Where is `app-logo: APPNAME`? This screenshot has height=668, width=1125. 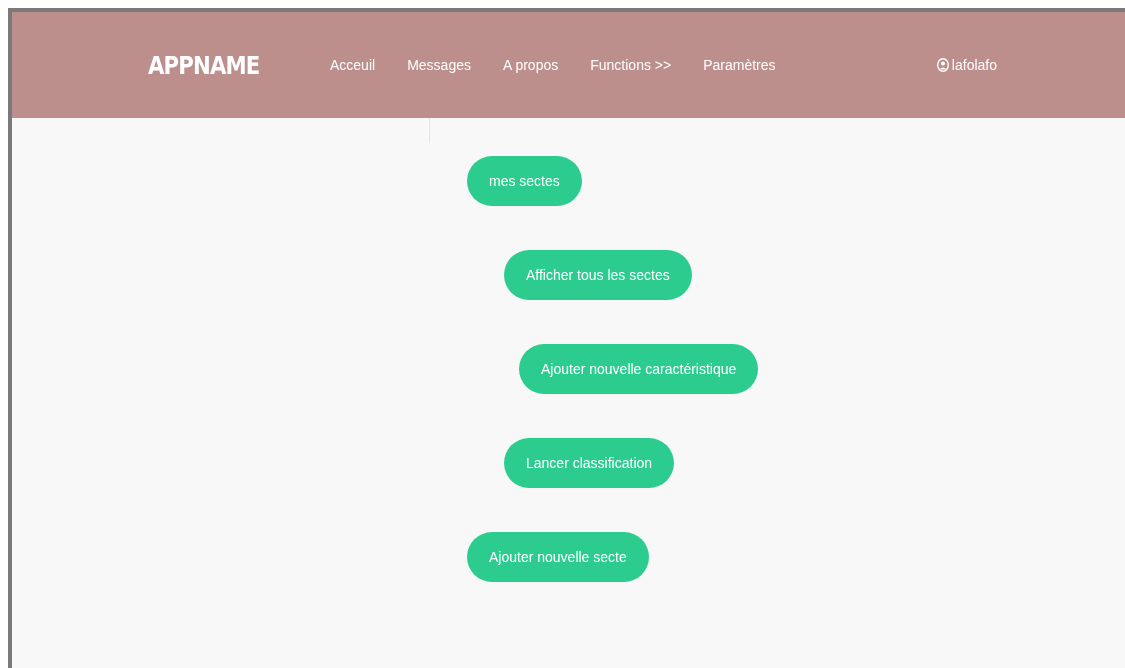
app-logo: APPNAME is located at coordinates (204, 65).